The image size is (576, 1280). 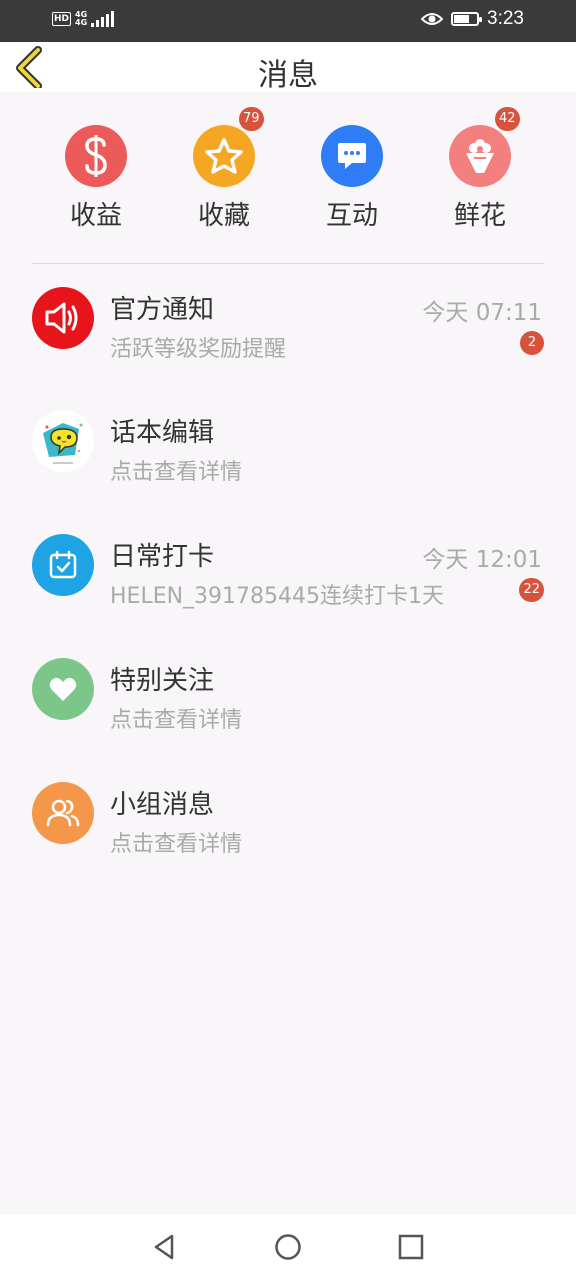 What do you see at coordinates (288, 337) in the screenshot?
I see `message-official-notice: 官方通知 活跃等级奖励提醒 今天 07:11 2` at bounding box center [288, 337].